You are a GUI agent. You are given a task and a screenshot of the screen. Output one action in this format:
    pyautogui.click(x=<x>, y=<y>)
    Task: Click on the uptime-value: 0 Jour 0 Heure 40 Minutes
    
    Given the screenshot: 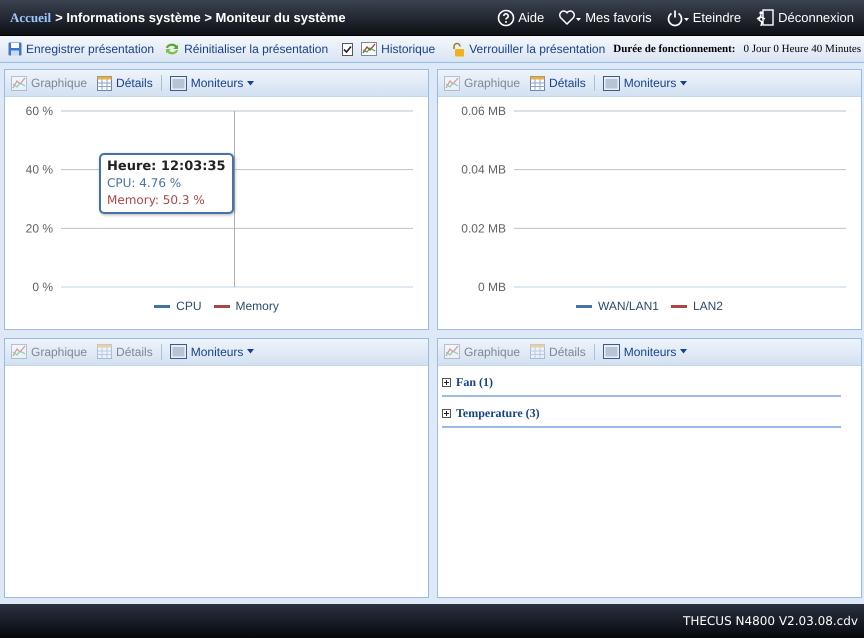 What is the action you would take?
    pyautogui.click(x=802, y=49)
    